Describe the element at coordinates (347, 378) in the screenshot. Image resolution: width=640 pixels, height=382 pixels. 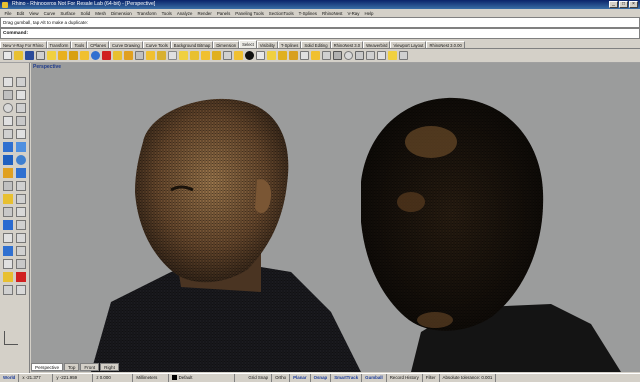
I see `toggle-smarttrack: SmartTrack` at that location.